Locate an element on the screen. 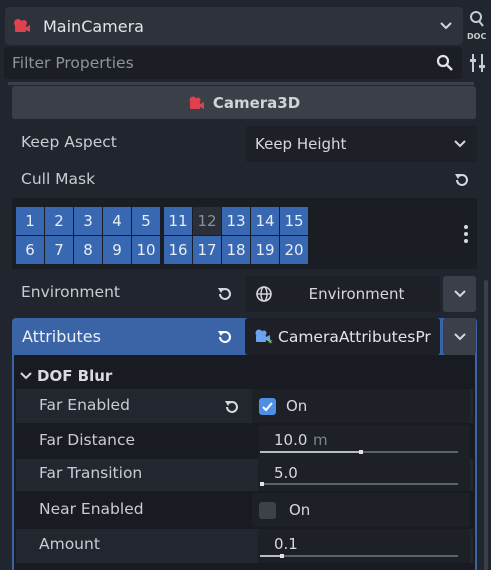 The height and width of the screenshot is (570, 491). layer-bit-3: 3 is located at coordinates (88, 221).